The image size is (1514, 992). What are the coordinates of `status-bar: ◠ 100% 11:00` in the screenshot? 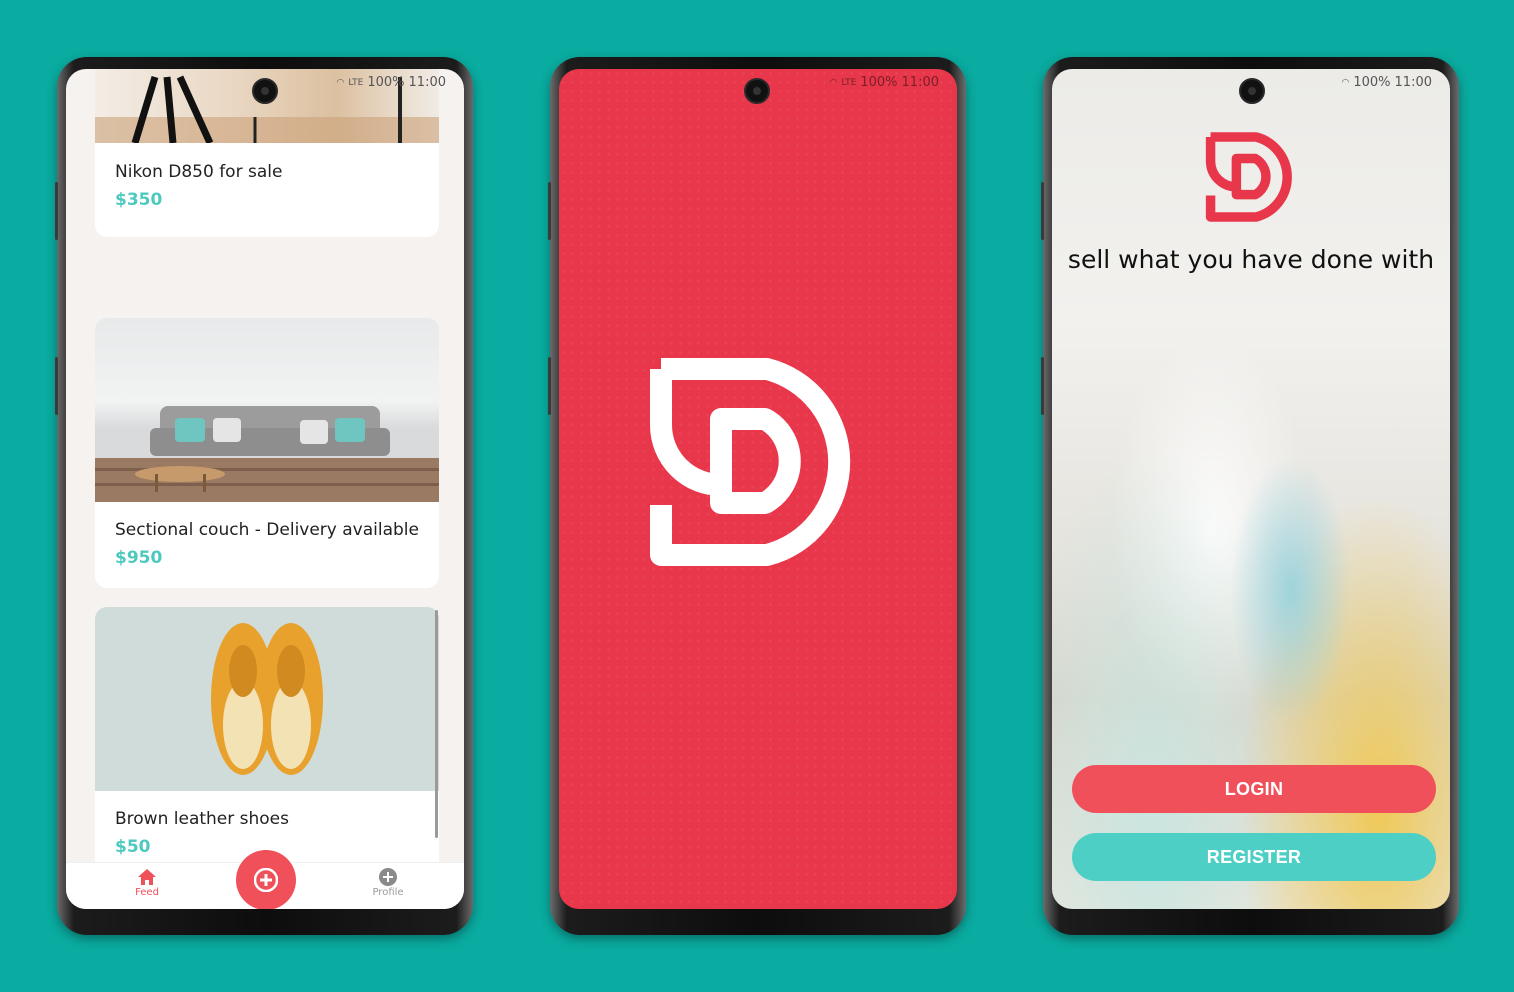 It's located at (1387, 82).